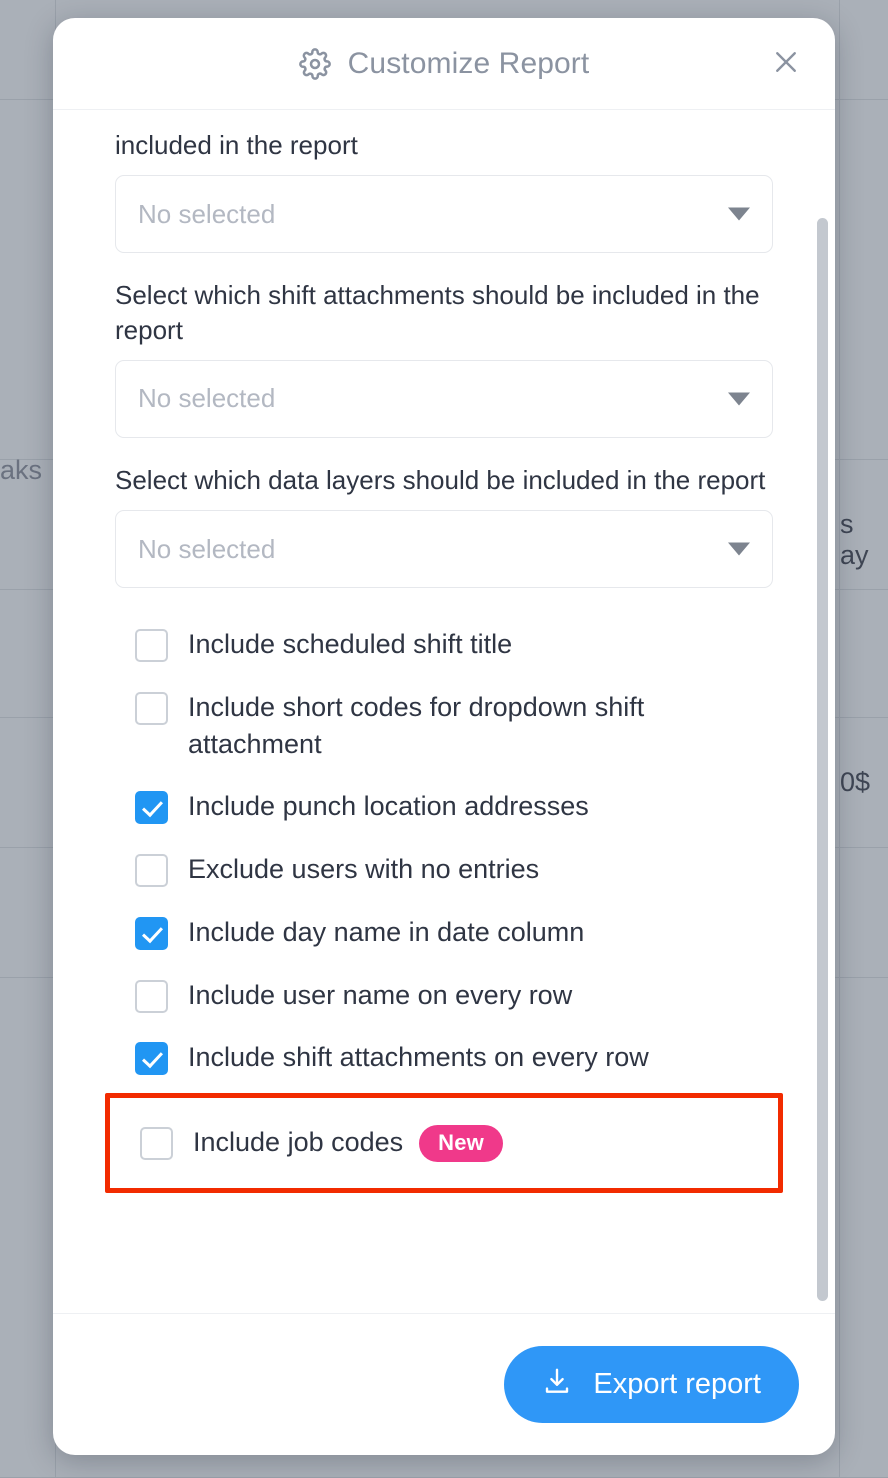  I want to click on checkbox-label: Include scheduled shift title, so click(350, 644).